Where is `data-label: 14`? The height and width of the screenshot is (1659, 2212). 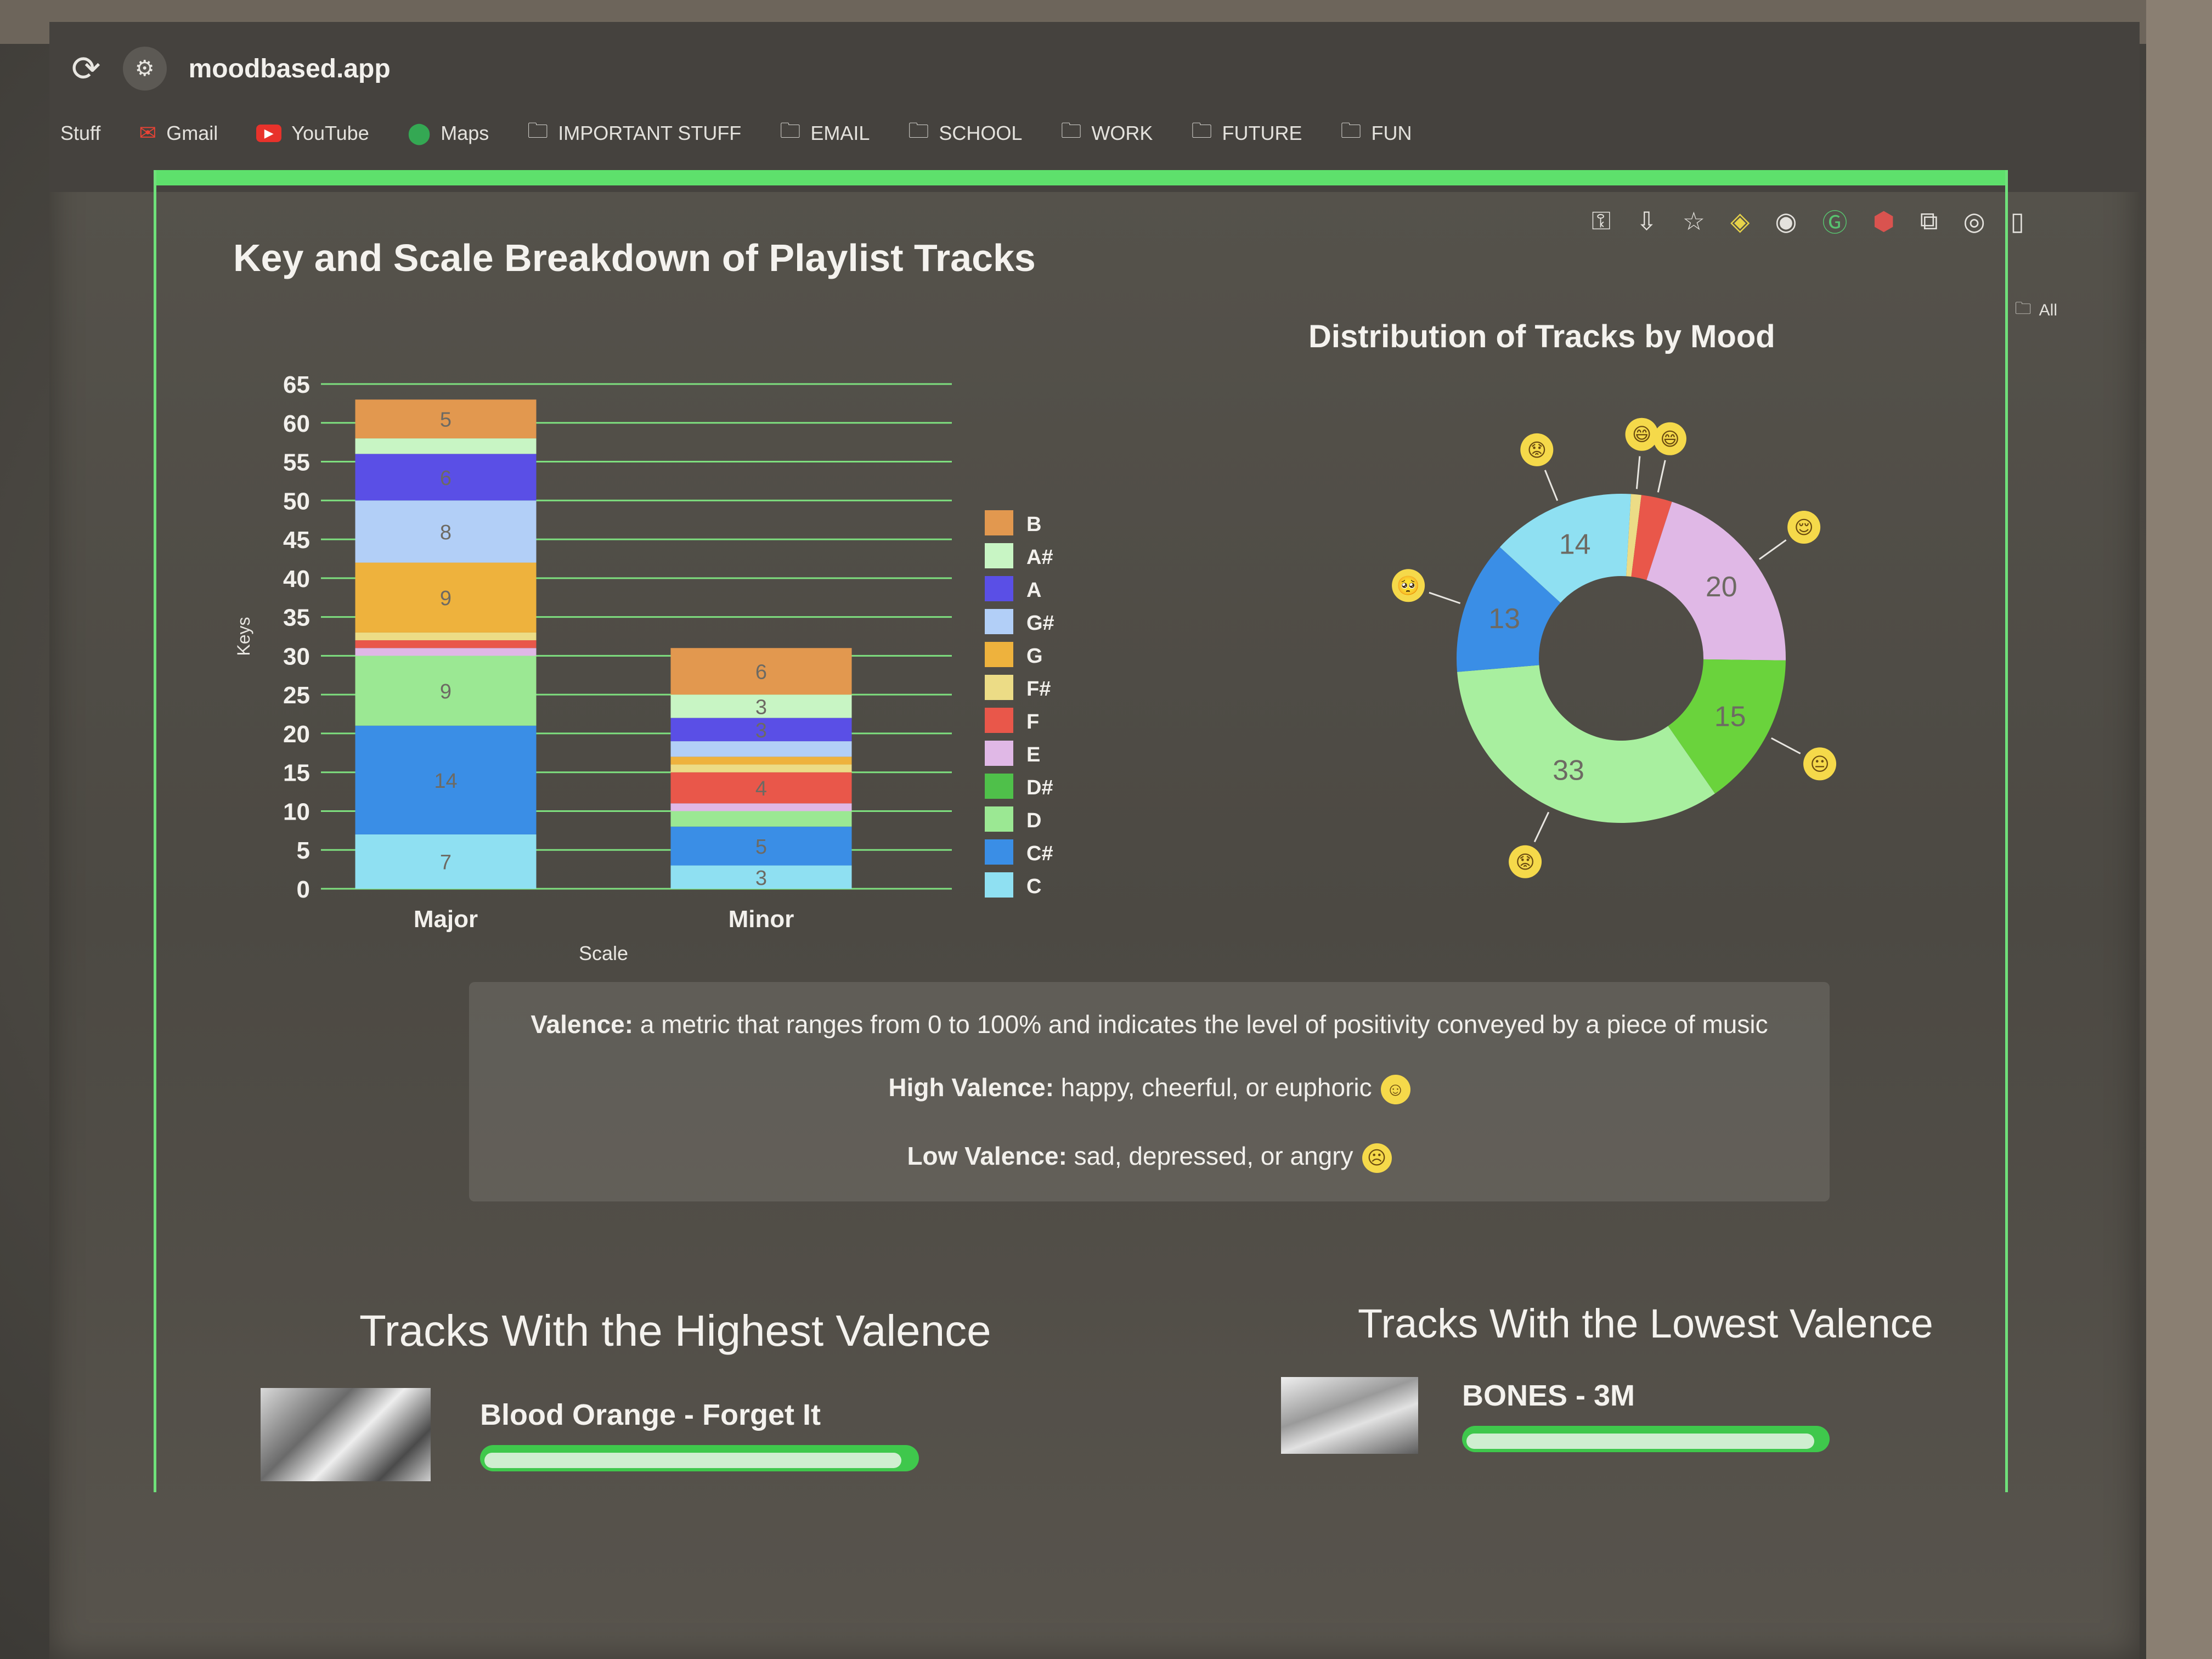
data-label: 14 is located at coordinates (446, 782).